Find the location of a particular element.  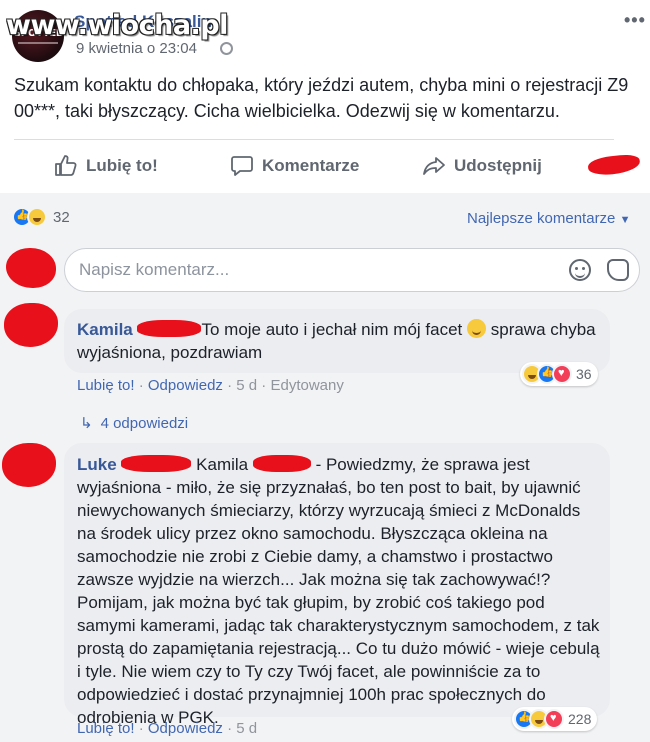

comment-button: Komentarze is located at coordinates (294, 166).